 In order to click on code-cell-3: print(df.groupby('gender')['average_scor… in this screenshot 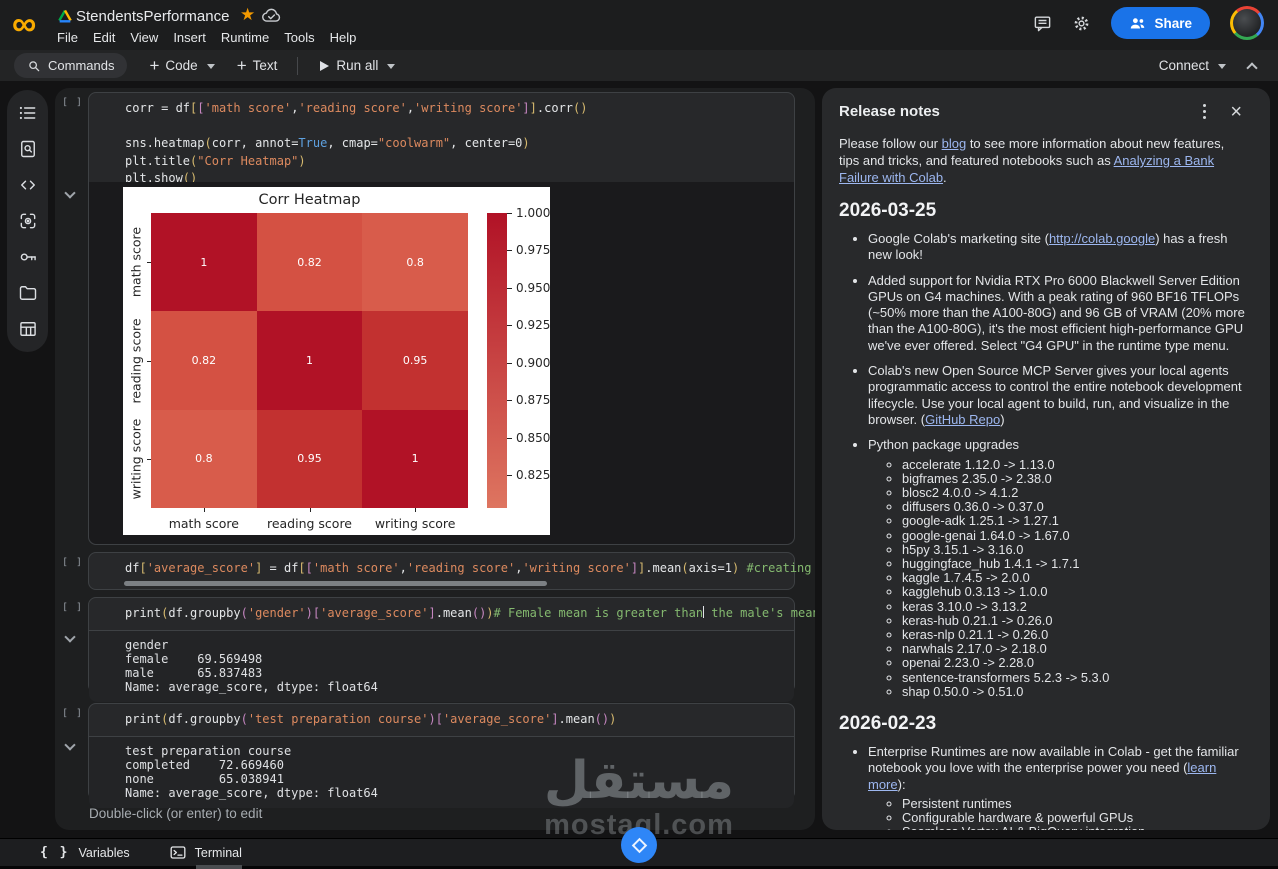, I will do `click(451, 649)`.